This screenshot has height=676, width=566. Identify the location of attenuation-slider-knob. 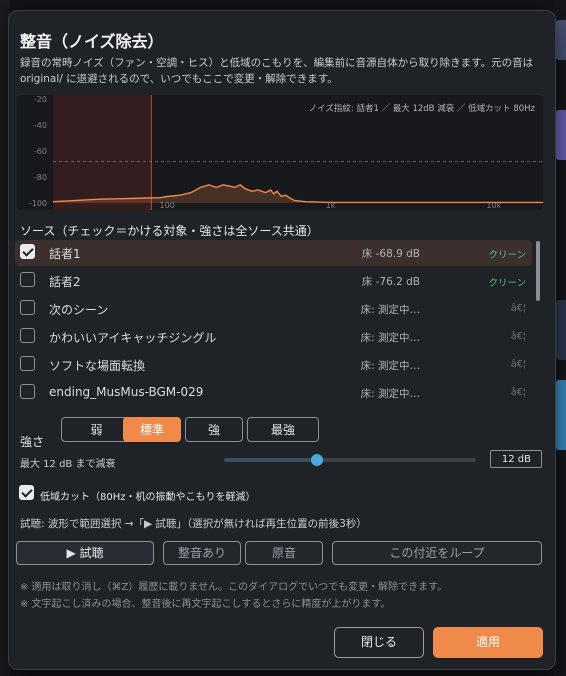
(317, 460).